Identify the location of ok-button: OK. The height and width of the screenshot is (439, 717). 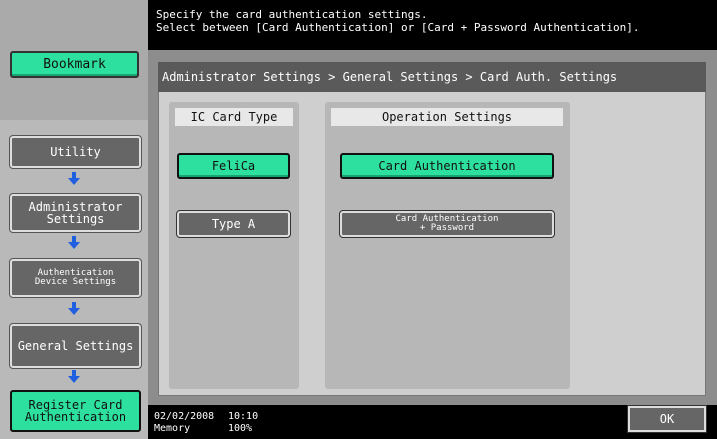
(667, 419).